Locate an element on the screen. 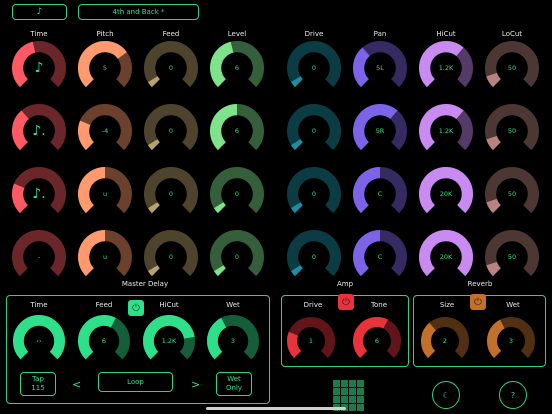 This screenshot has height=414, width=552. knob-pan-4: C is located at coordinates (380, 257).